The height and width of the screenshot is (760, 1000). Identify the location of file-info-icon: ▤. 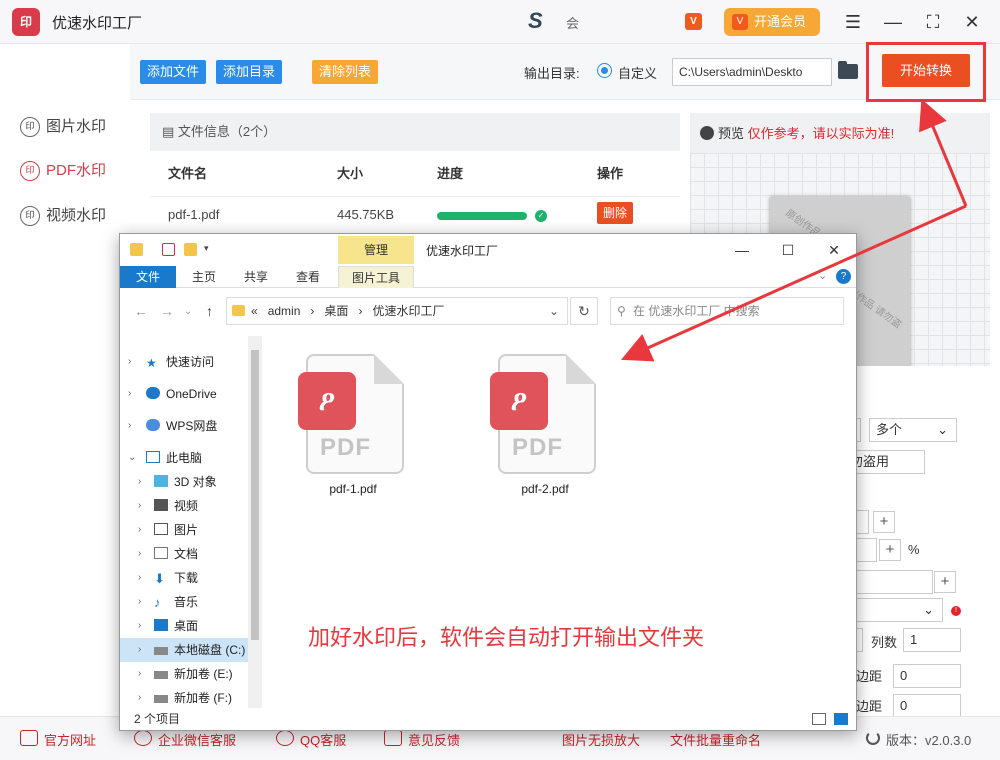
(170, 131).